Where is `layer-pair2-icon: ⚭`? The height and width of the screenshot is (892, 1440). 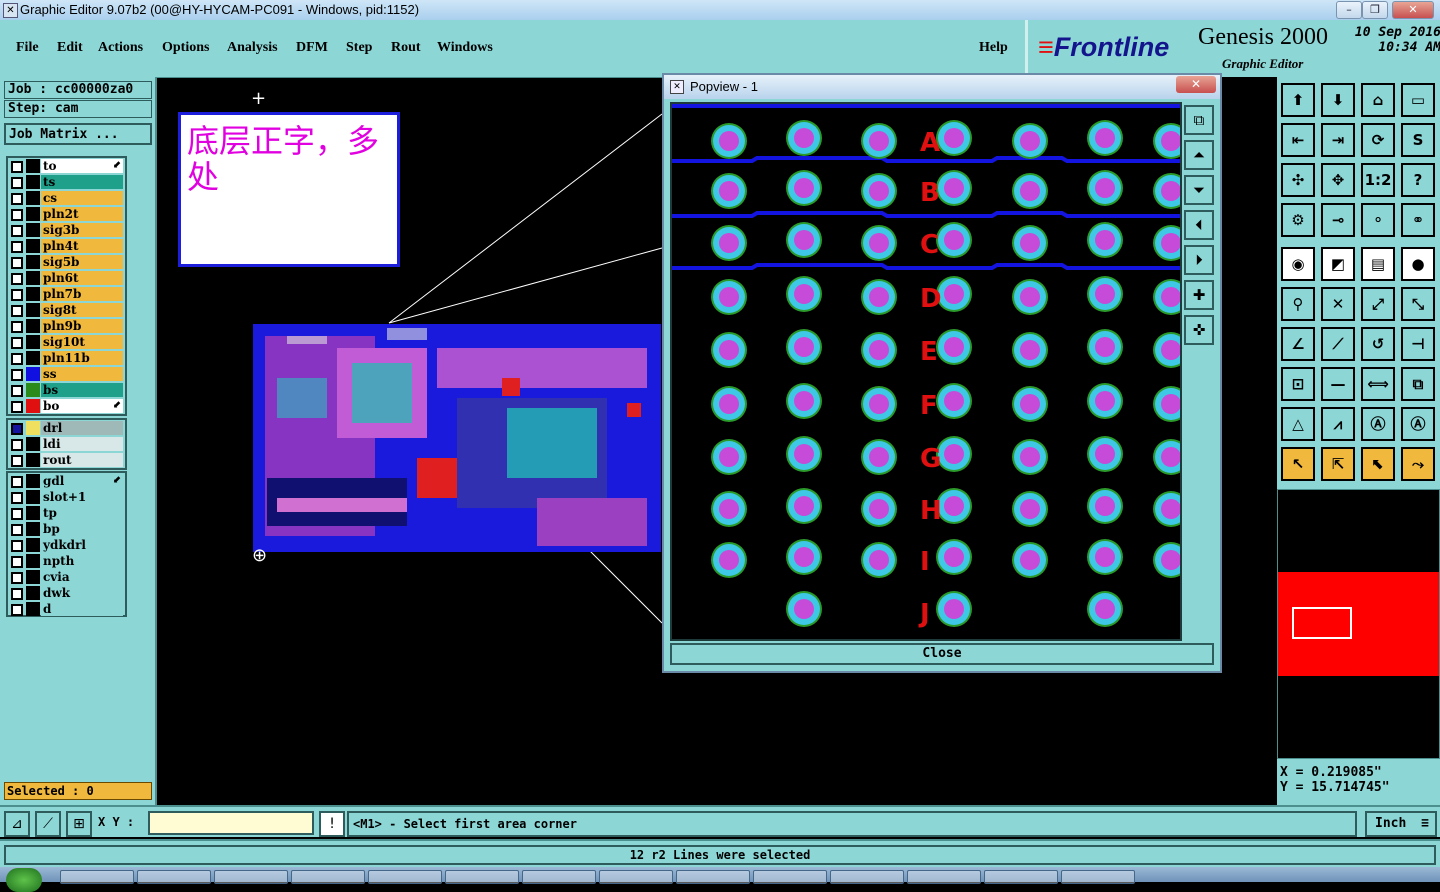 layer-pair2-icon: ⚭ is located at coordinates (1418, 220).